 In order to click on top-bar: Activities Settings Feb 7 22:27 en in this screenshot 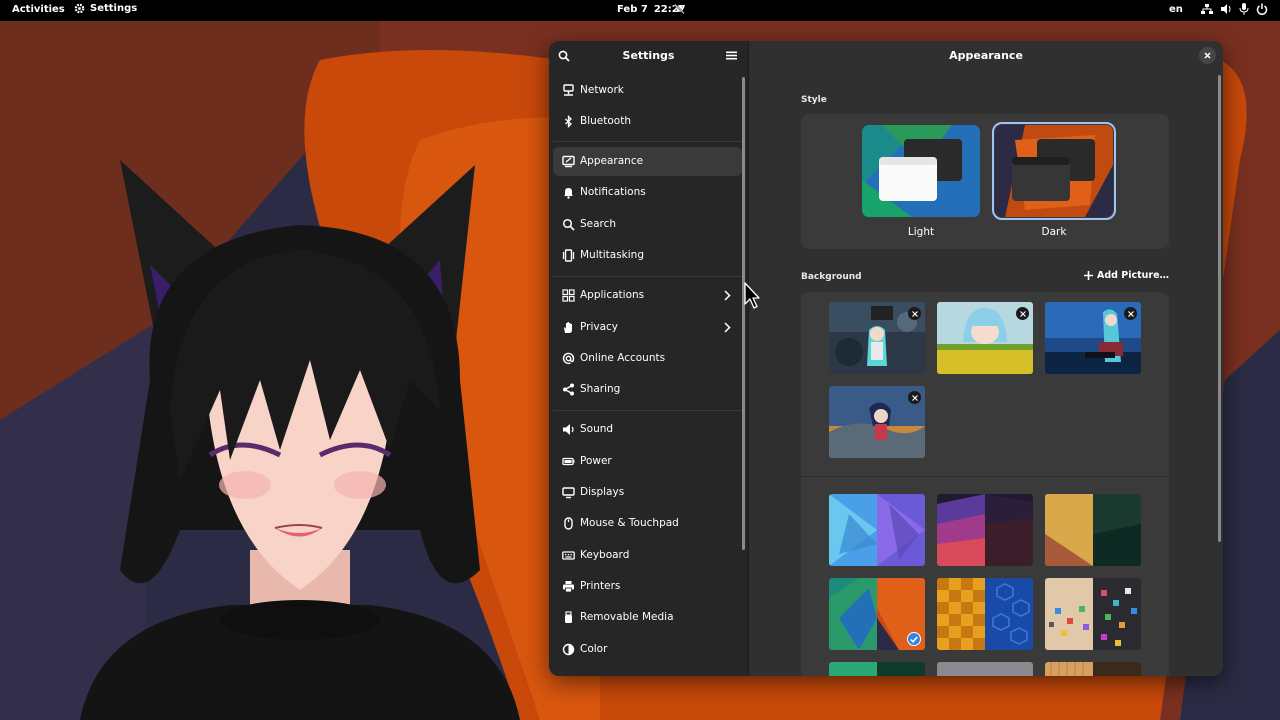, I will do `click(640, 10)`.